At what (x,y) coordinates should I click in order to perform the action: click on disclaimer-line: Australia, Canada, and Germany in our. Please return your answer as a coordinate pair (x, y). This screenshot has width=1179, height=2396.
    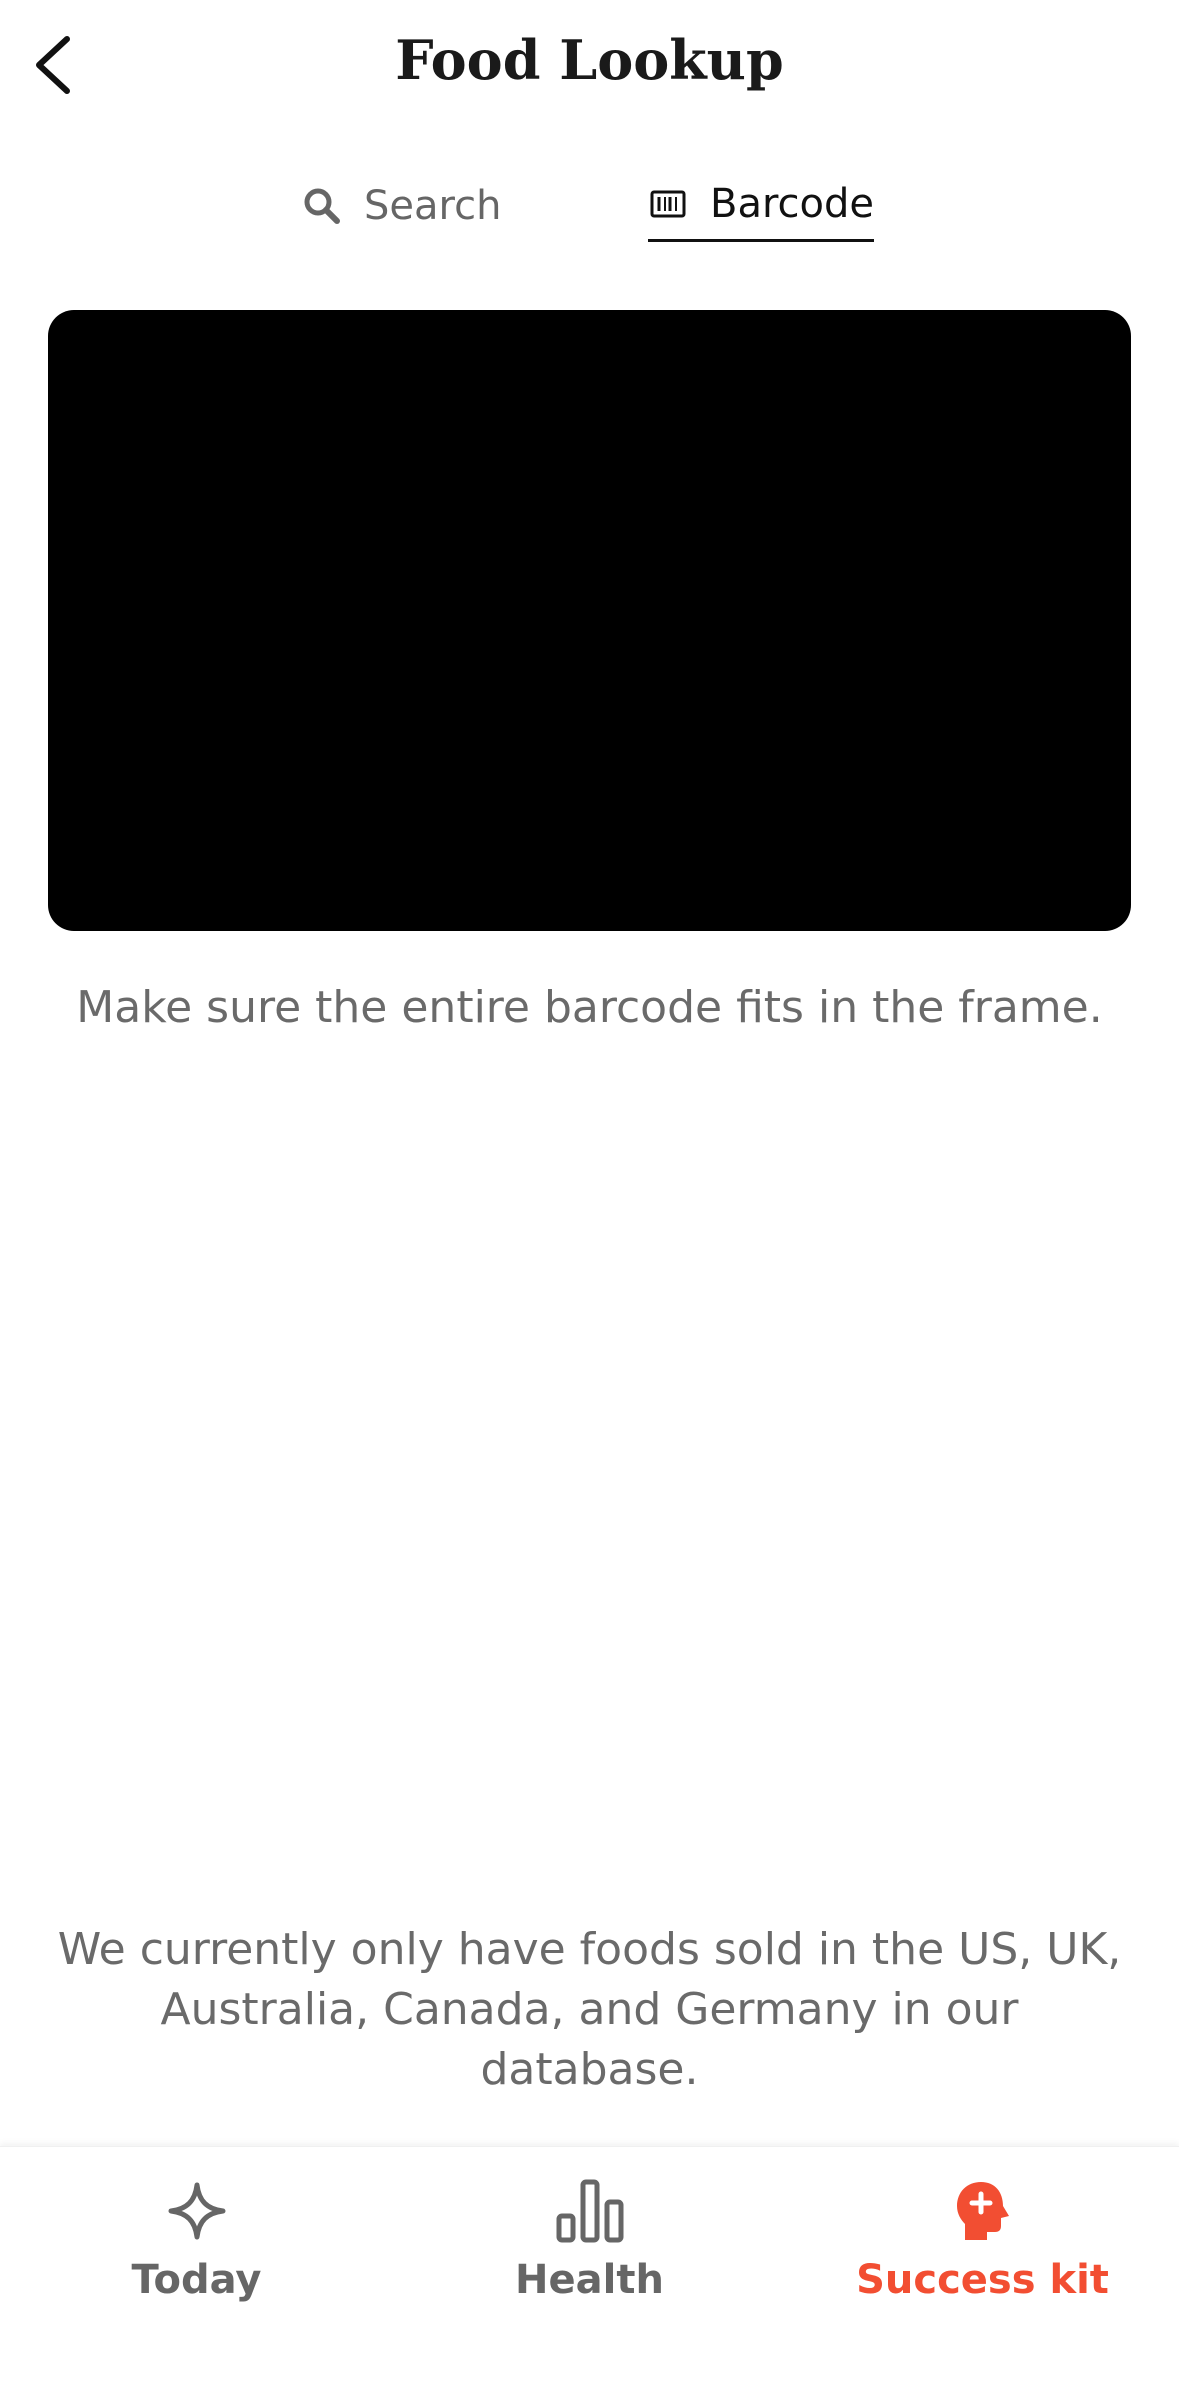
    Looking at the image, I should click on (589, 2009).